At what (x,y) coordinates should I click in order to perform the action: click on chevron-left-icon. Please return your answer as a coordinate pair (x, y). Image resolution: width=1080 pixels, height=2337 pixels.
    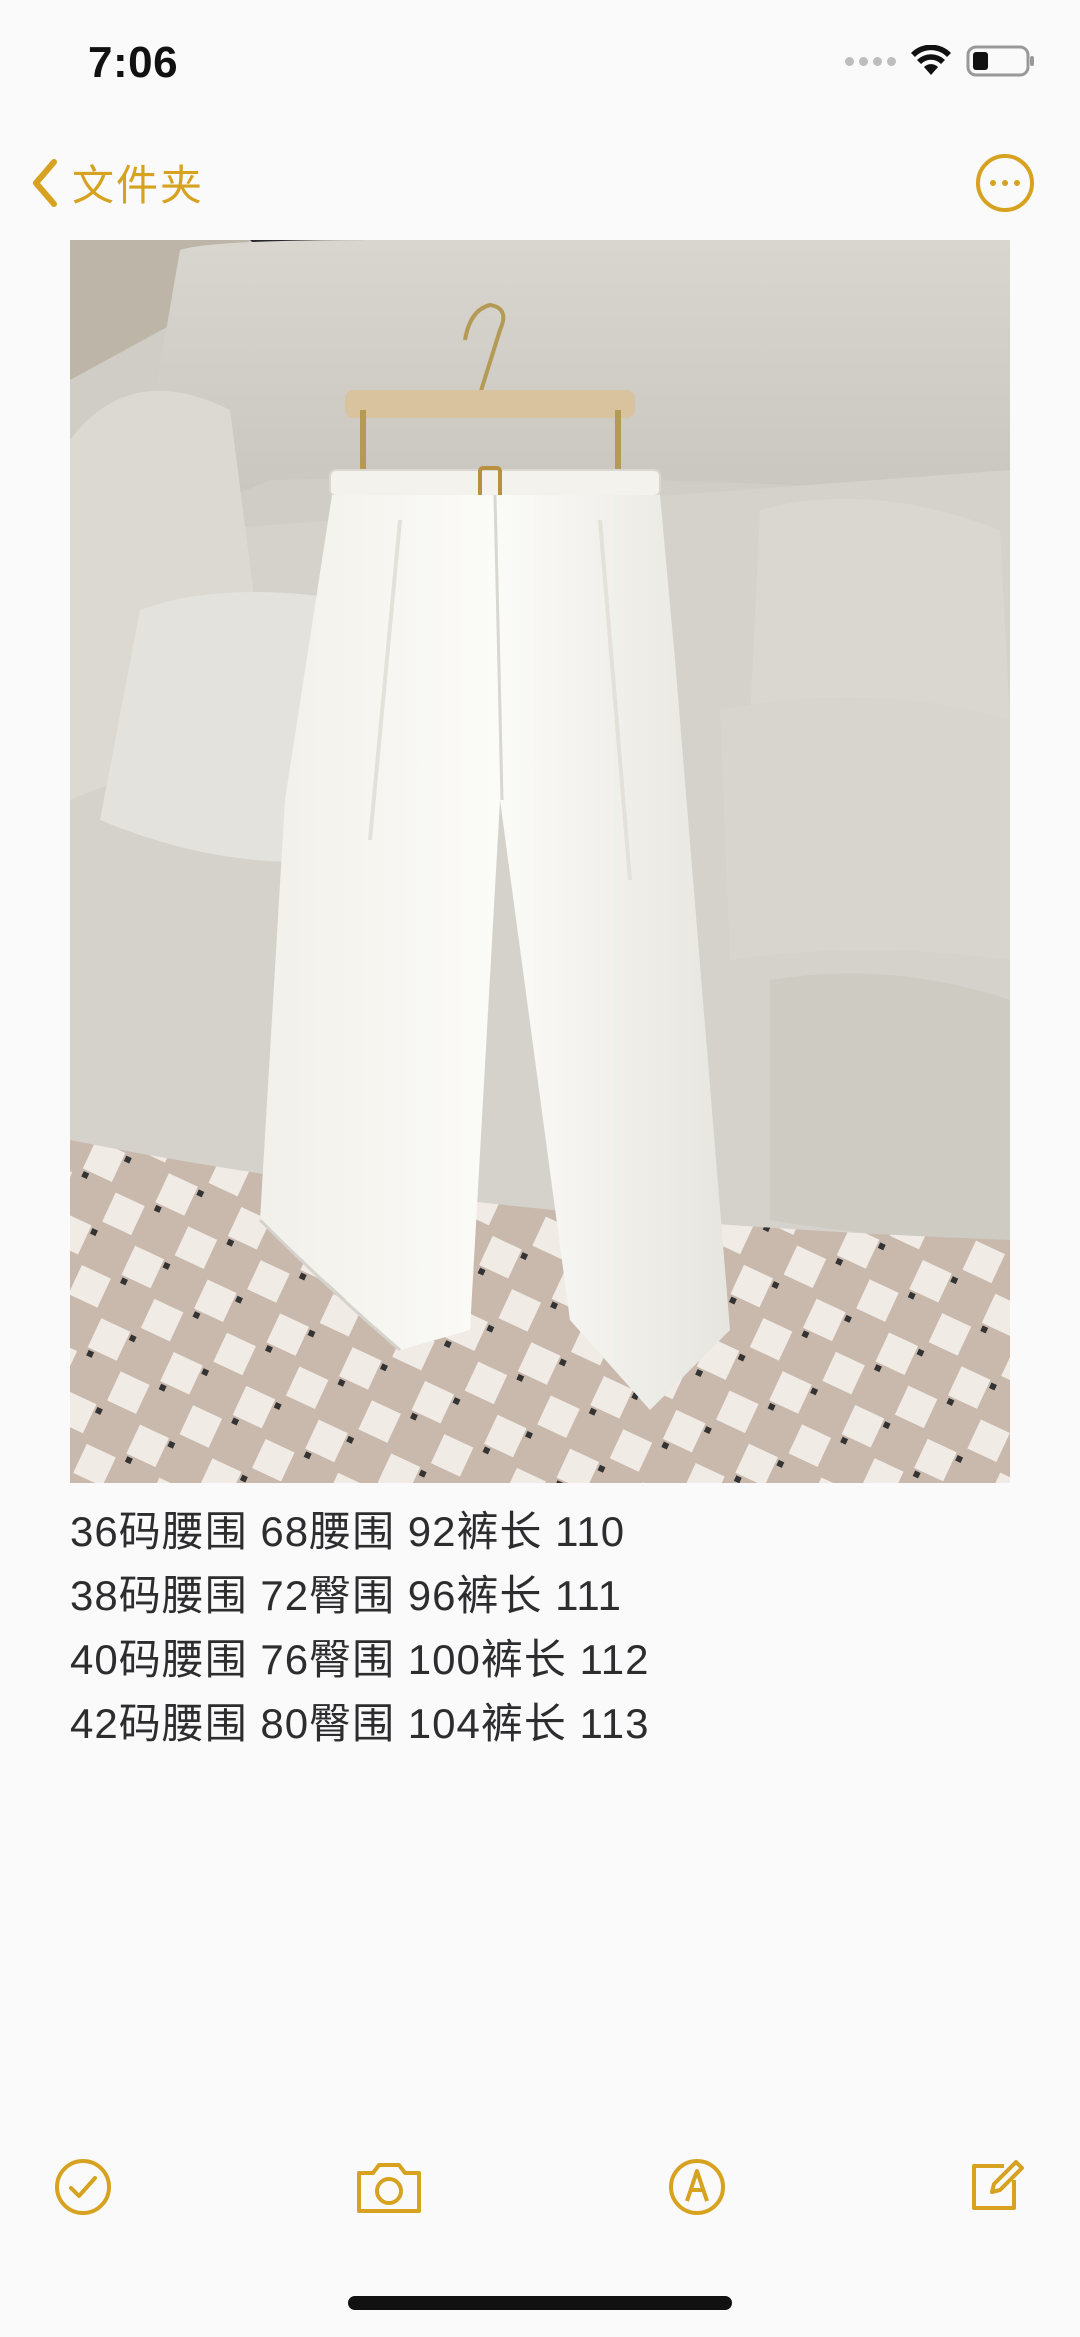
    Looking at the image, I should click on (45, 182).